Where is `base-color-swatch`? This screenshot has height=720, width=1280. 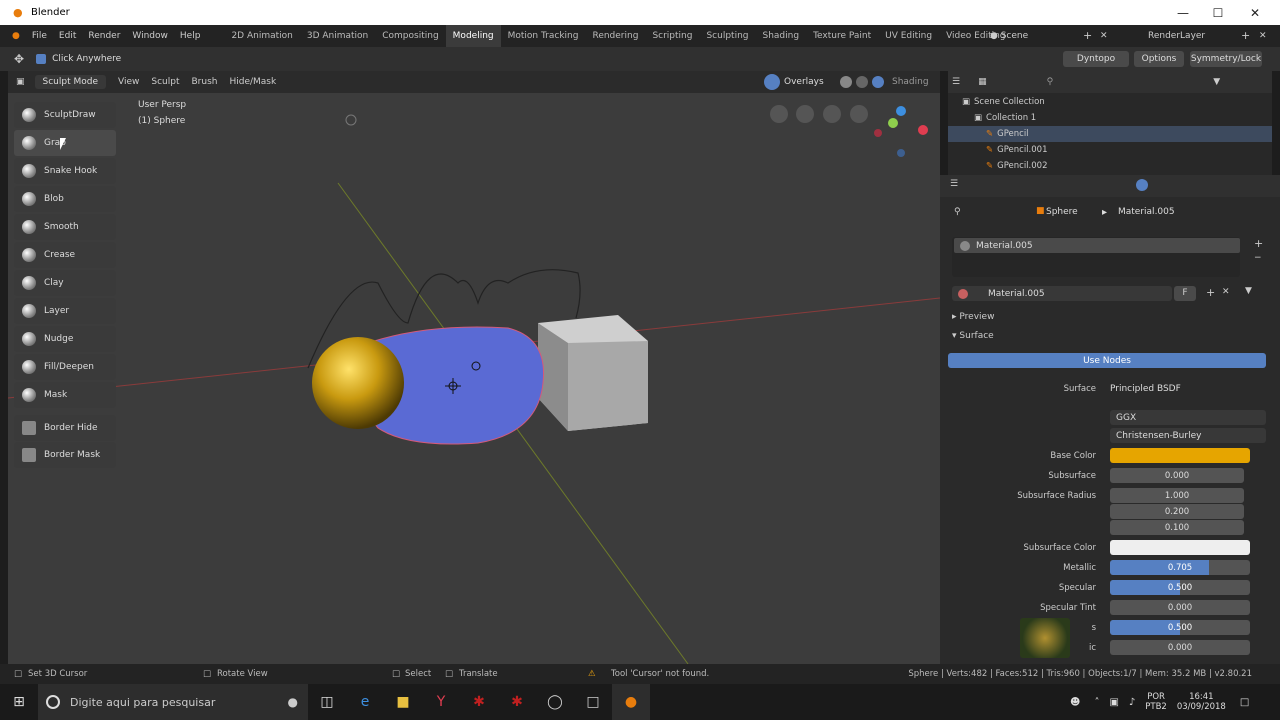 base-color-swatch is located at coordinates (1180, 455).